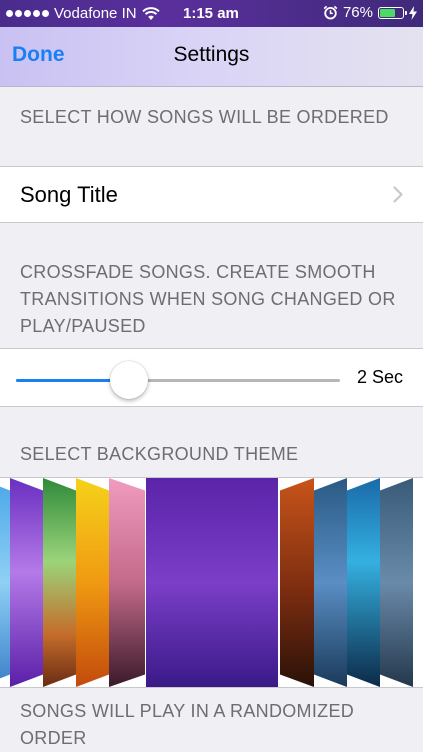  I want to click on battery-fill, so click(387, 12).